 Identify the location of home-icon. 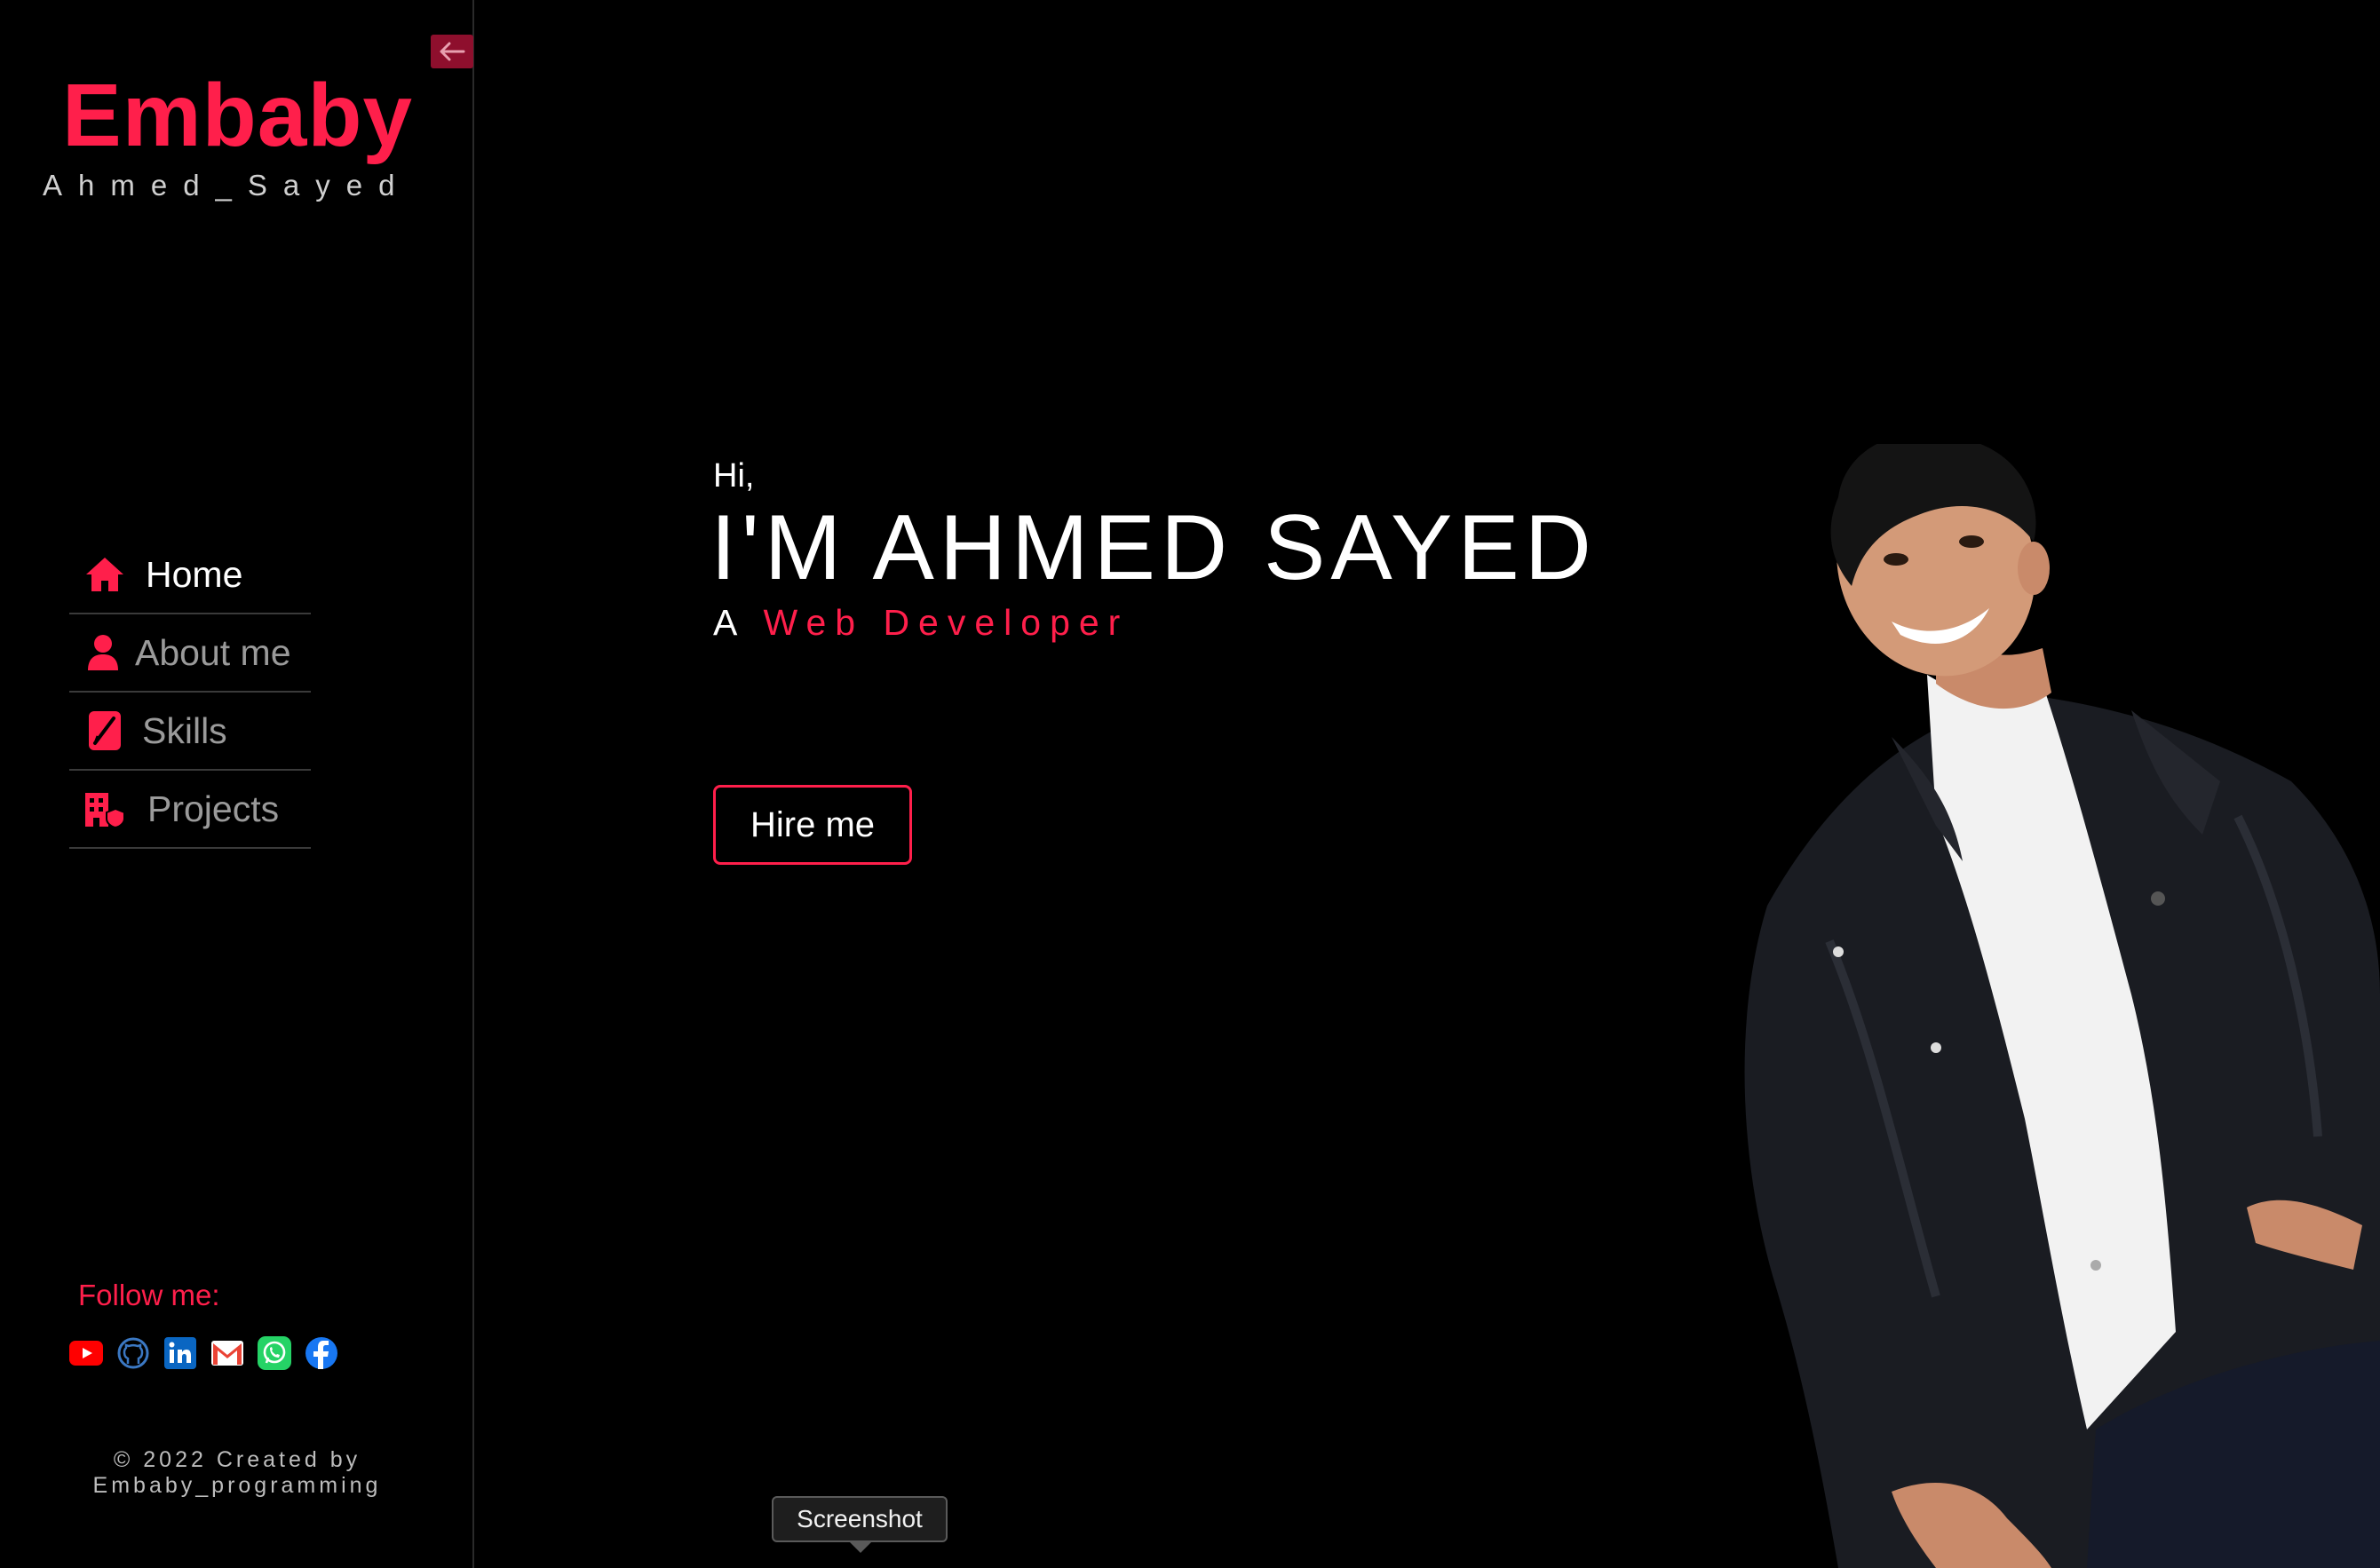
(104, 574).